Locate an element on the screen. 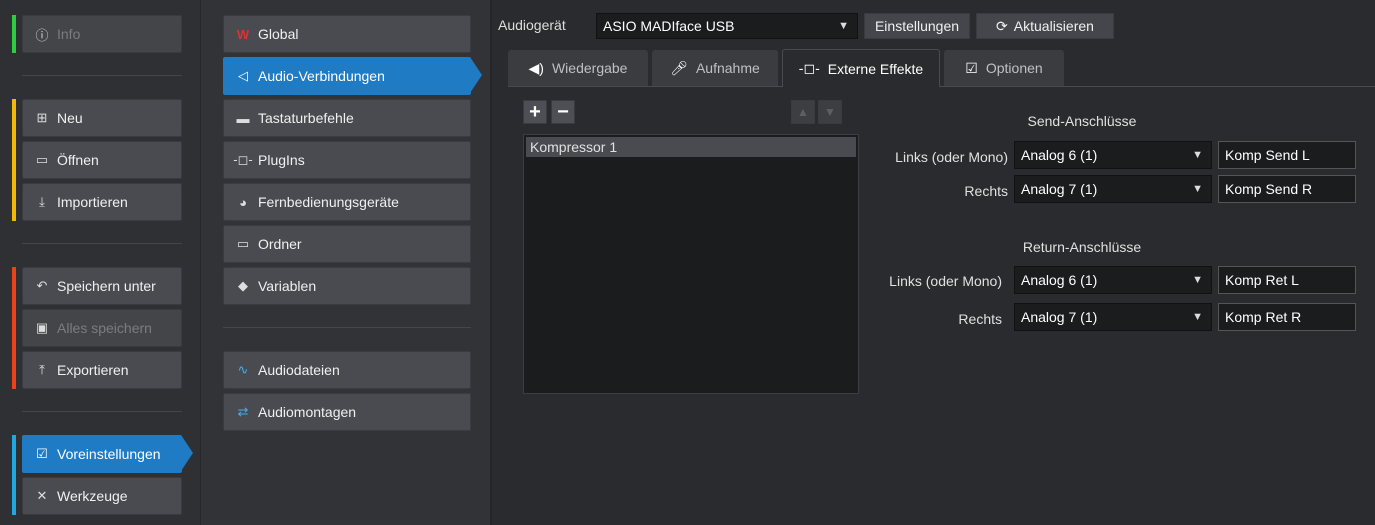 The height and width of the screenshot is (525, 1375). settings-button: Einstellungen is located at coordinates (917, 26).